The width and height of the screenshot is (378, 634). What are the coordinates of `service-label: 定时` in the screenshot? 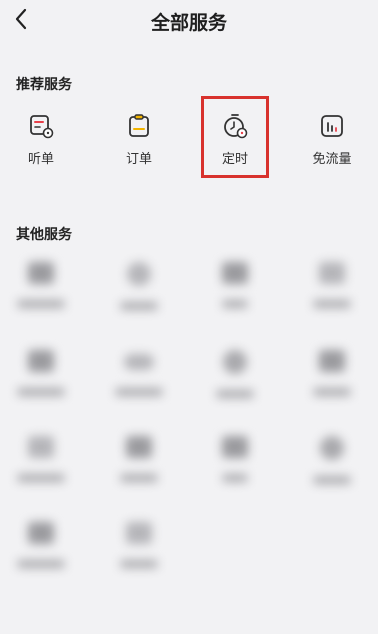 It's located at (234, 159).